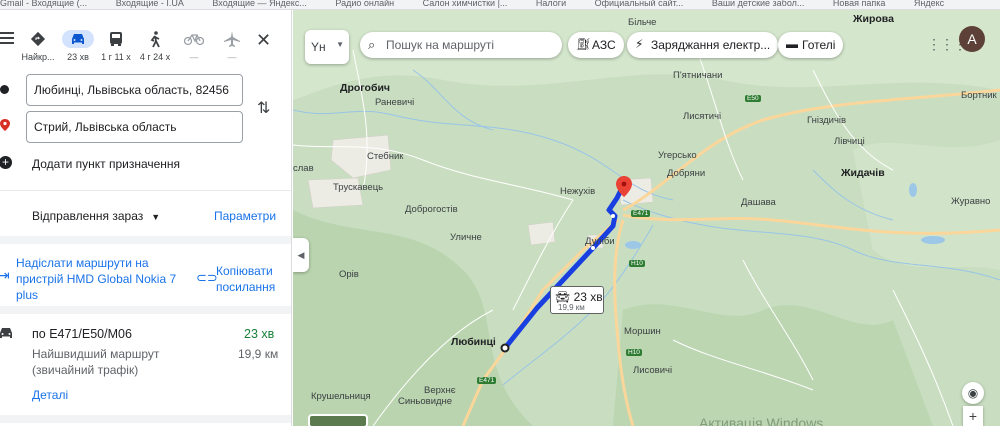 The width and height of the screenshot is (1000, 426). Describe the element at coordinates (849, 141) in the screenshot. I see `place-label: Лівчиці` at that location.